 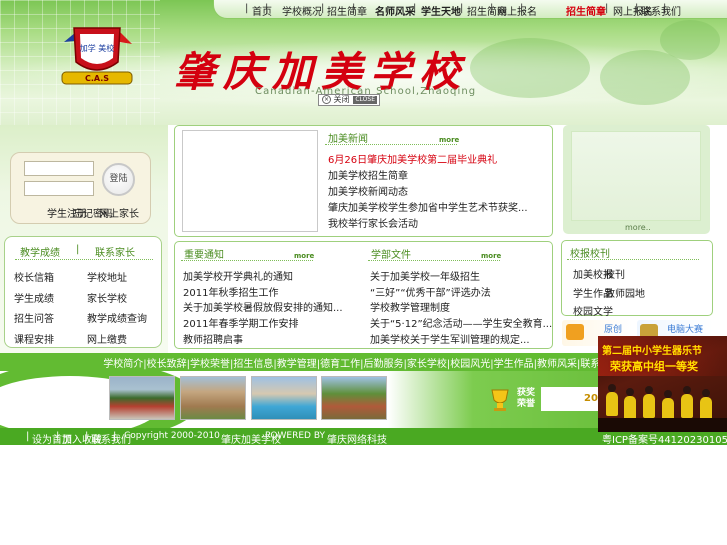 What do you see at coordinates (449, 140) in the screenshot?
I see `news-more-link: more` at bounding box center [449, 140].